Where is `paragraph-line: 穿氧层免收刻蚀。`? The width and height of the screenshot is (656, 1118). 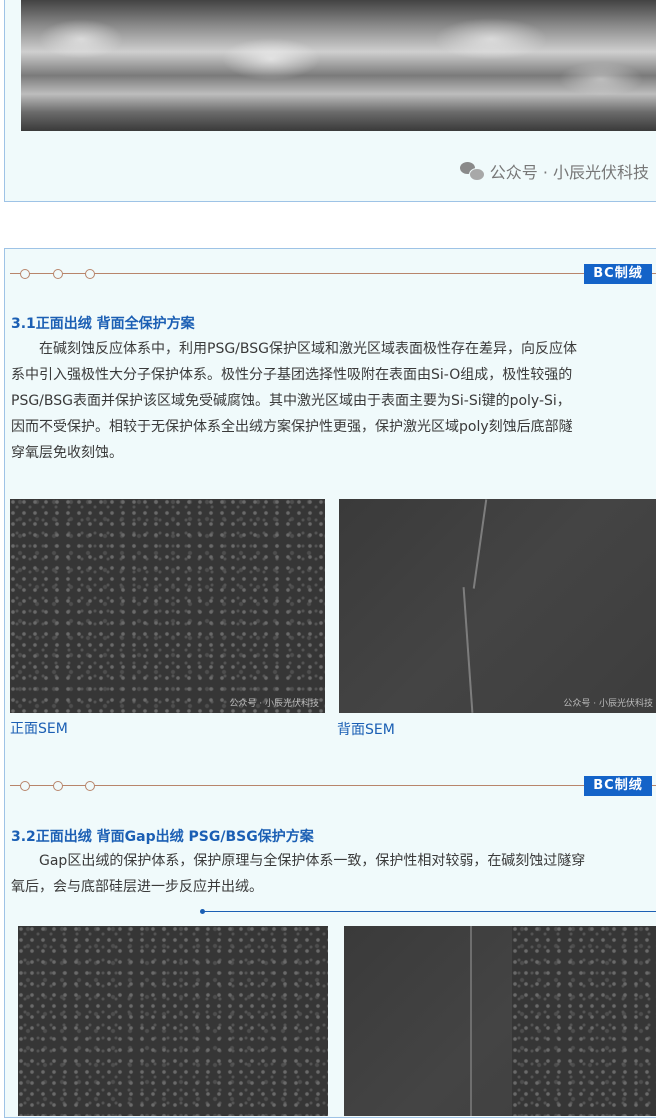
paragraph-line: 穿氧层免收刻蚀。 is located at coordinates (67, 453).